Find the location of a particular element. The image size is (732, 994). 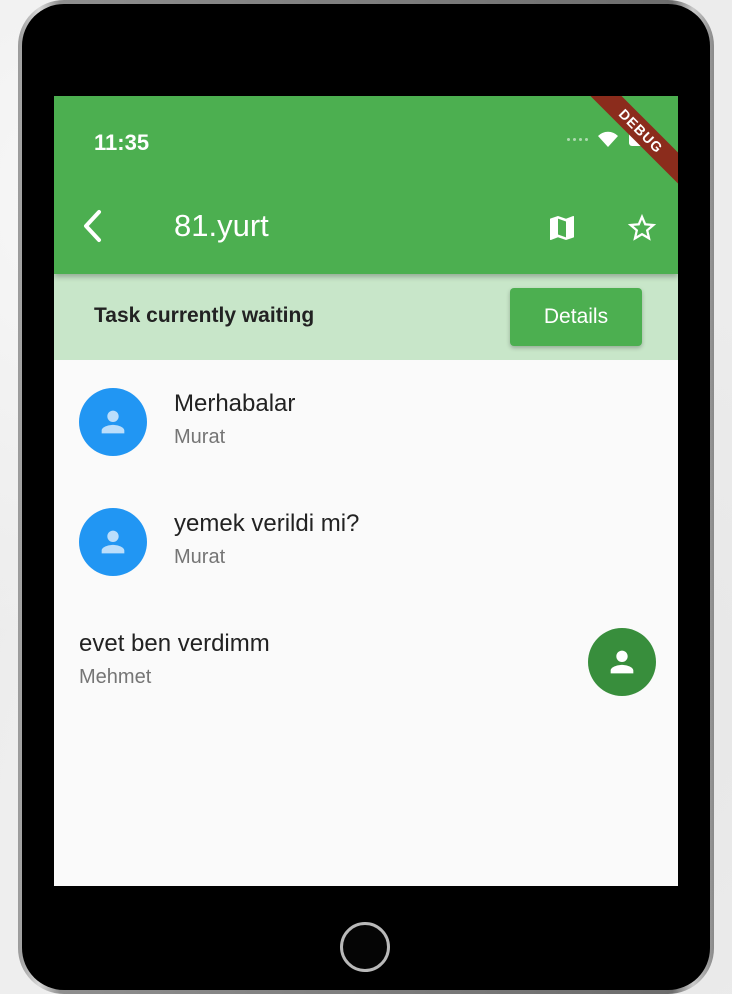

task-status-text: Task currently waiting is located at coordinates (204, 315).